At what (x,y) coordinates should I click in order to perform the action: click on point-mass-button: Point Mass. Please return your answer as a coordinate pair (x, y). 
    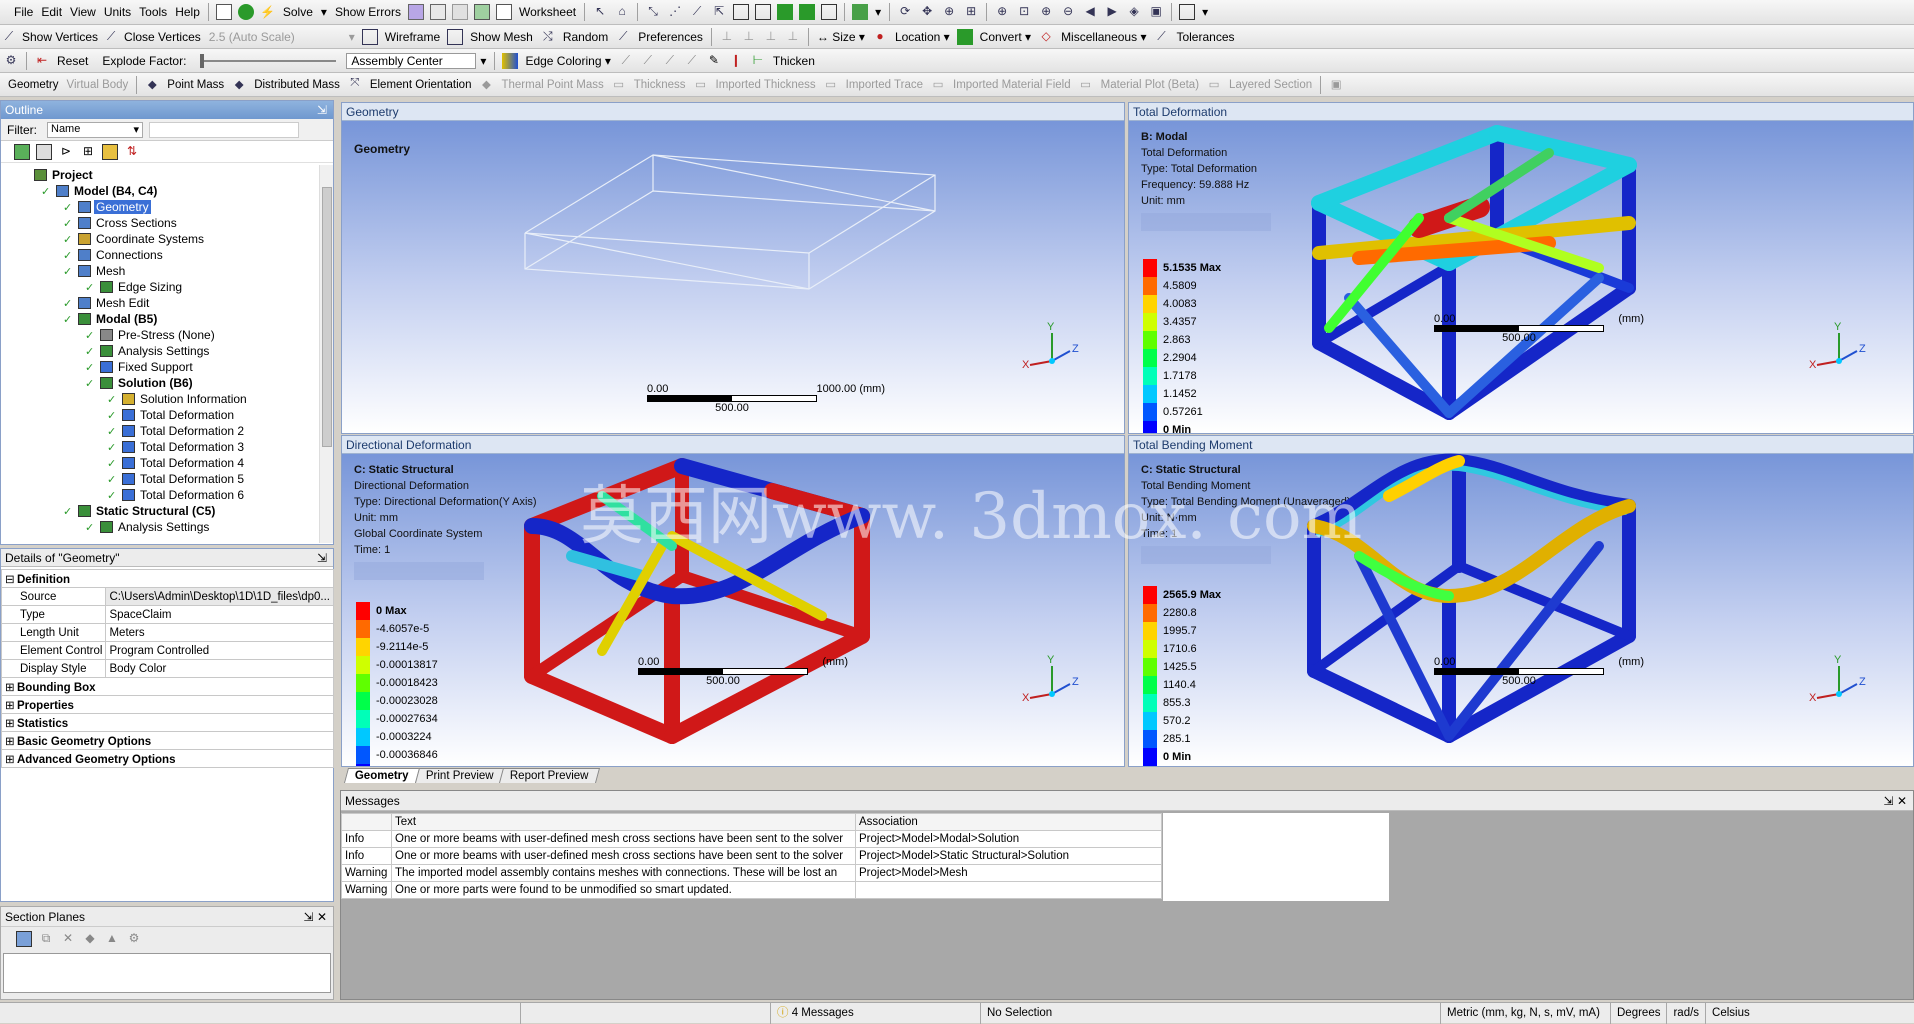
    Looking at the image, I should click on (195, 85).